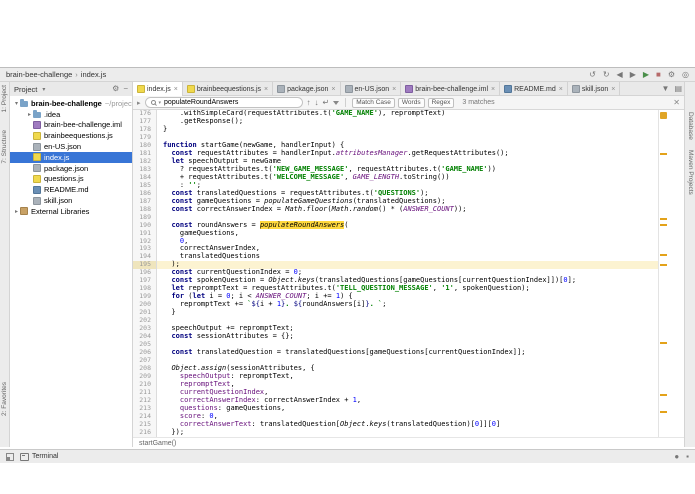 Image resolution: width=695 pixels, height=494 pixels. What do you see at coordinates (395, 129) in the screenshot?
I see `code-line: 178}` at bounding box center [395, 129].